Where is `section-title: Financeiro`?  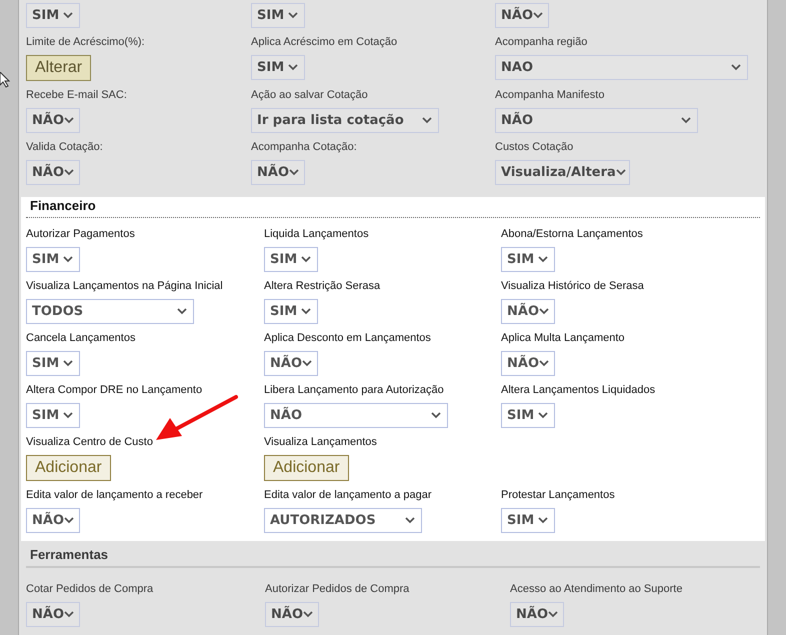
section-title: Financeiro is located at coordinates (393, 208).